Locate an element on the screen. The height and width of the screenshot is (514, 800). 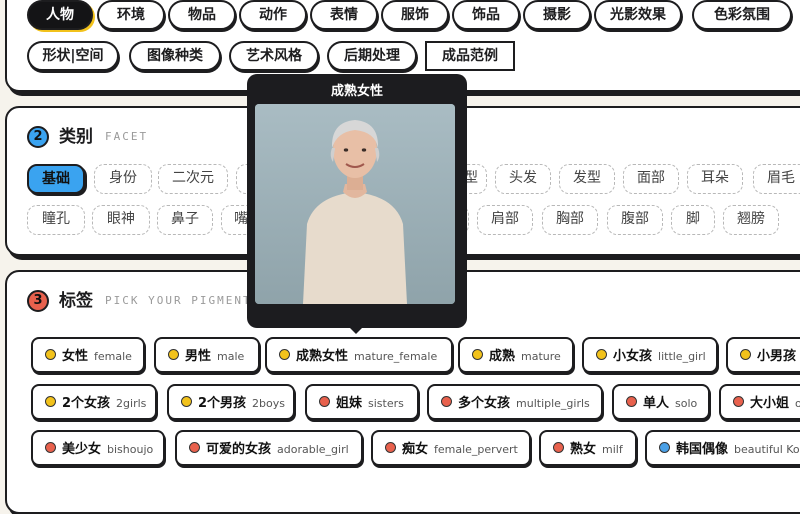
facet-hairstyle: 发型 is located at coordinates (587, 179).